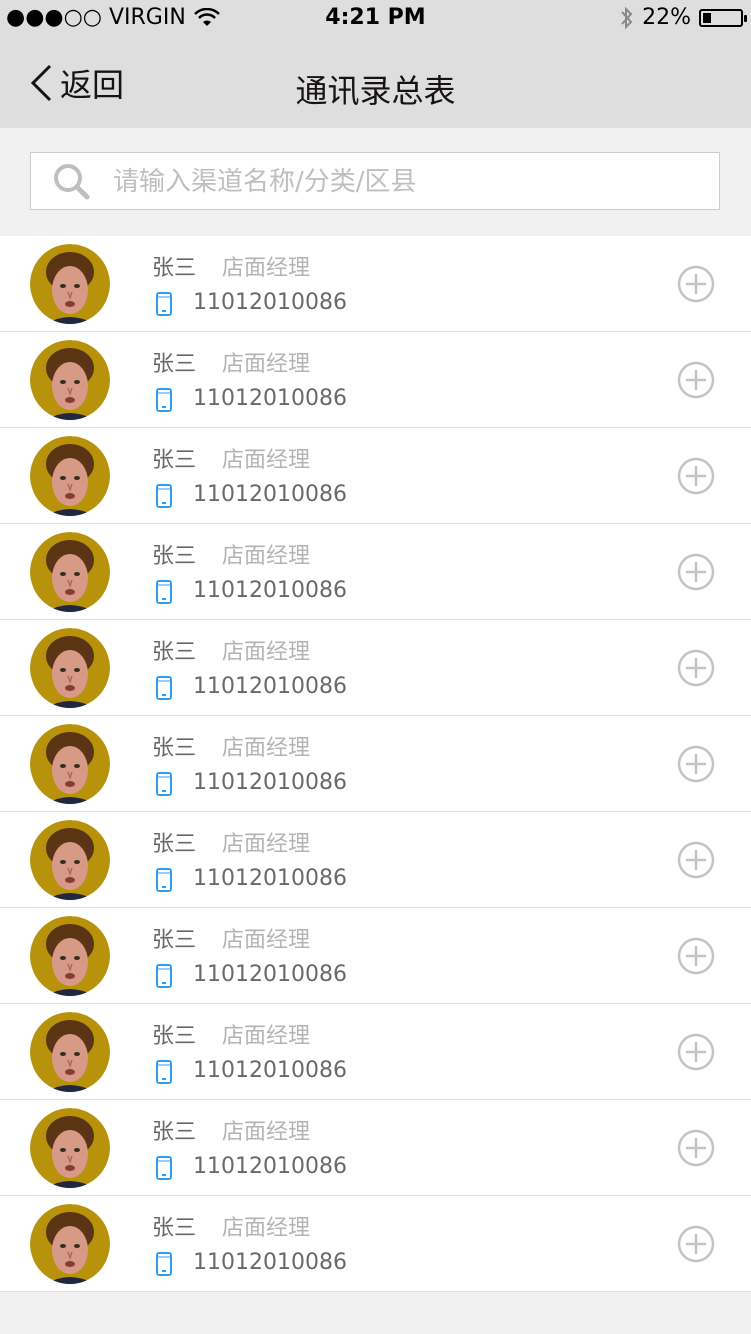 The width and height of the screenshot is (751, 1334). I want to click on status-right: 22%, so click(683, 17).